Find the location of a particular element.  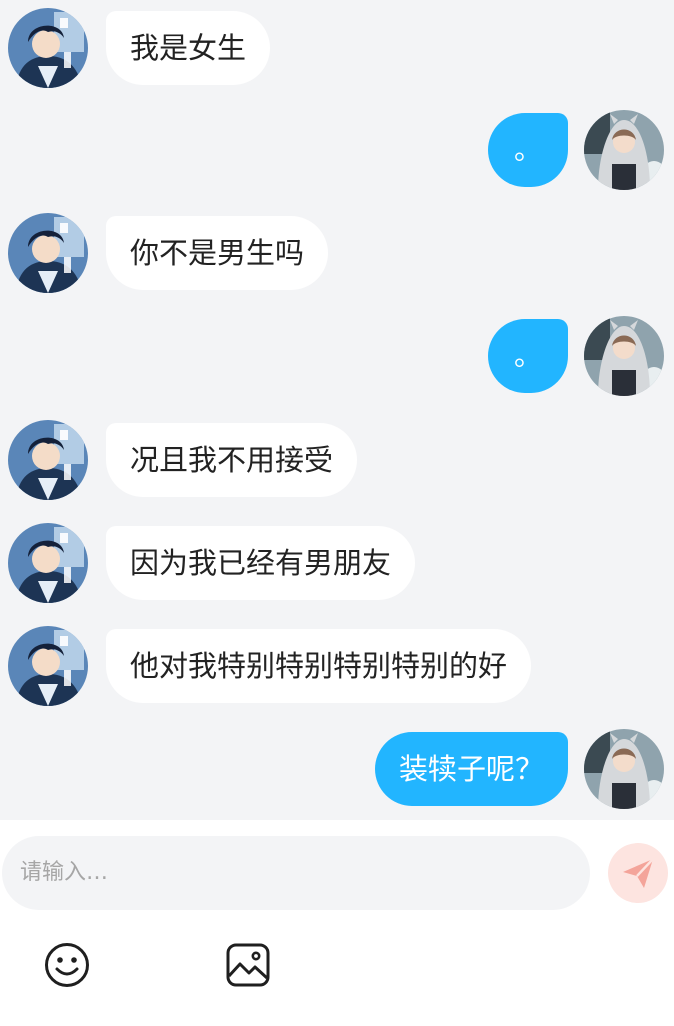

message-bubble: 装犊子呢？ is located at coordinates (471, 769).